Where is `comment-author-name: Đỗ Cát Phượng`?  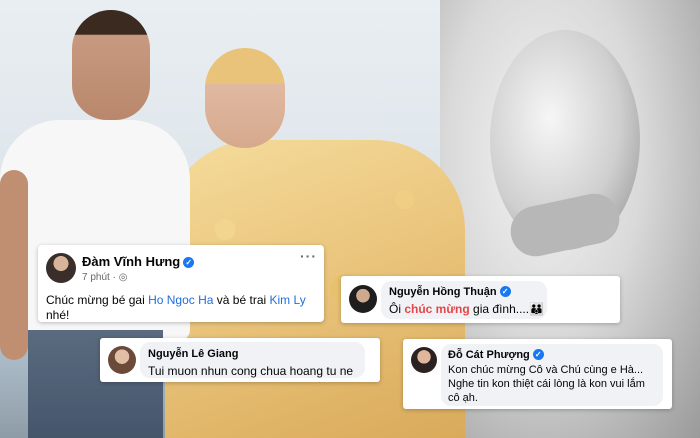 comment-author-name: Đỗ Cát Phượng is located at coordinates (489, 355).